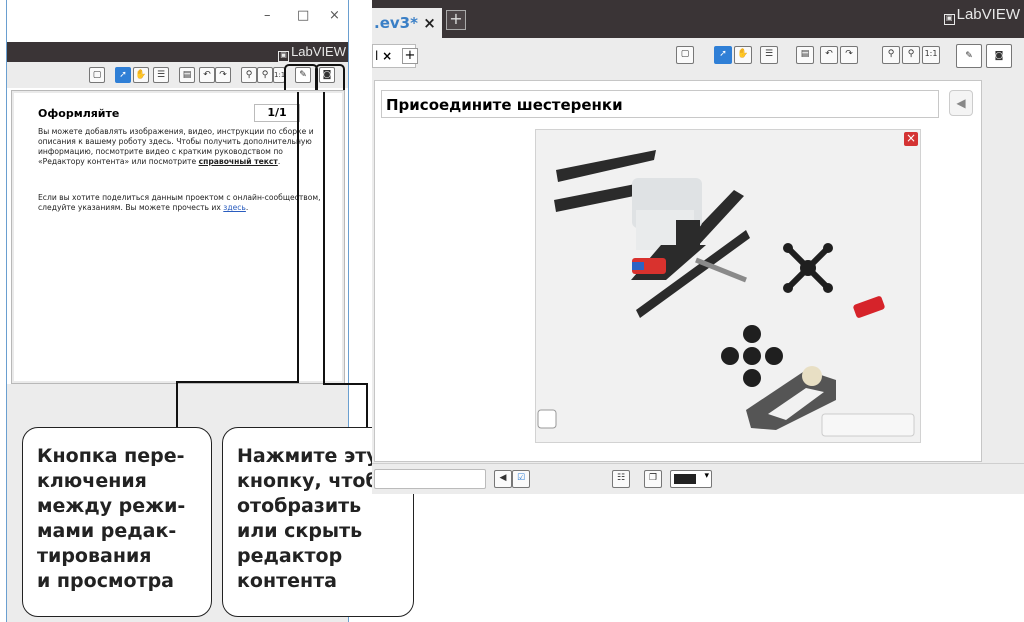 The height and width of the screenshot is (622, 1024). I want to click on layers-icon: ❐, so click(653, 479).